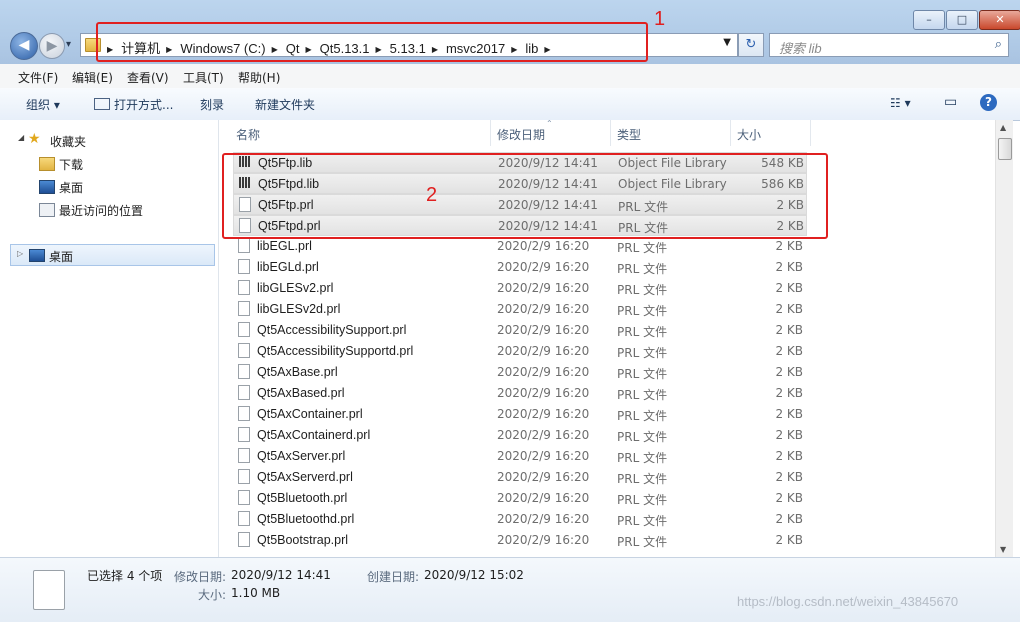  I want to click on file-row: Qt5Bootstrap.prl 2020/2/9 16:20 PRL 文件 2 KB, so click(520, 540).